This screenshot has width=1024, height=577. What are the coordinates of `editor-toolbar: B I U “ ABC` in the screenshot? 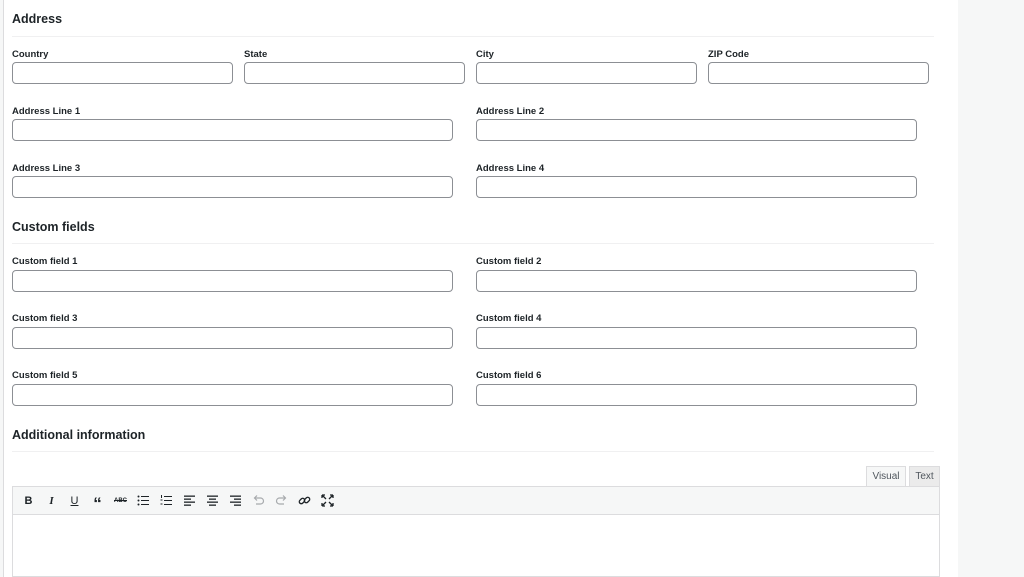 It's located at (476, 500).